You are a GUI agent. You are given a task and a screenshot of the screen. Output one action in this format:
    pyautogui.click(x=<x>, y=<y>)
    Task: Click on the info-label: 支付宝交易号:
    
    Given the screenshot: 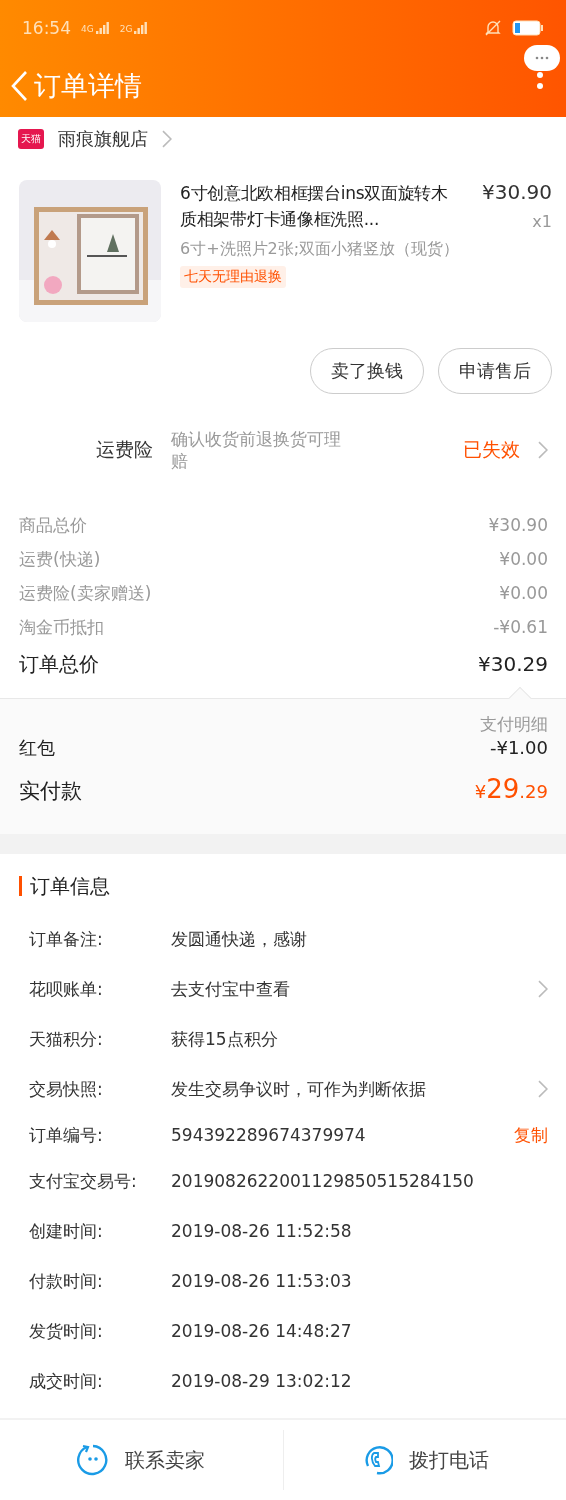 What is the action you would take?
    pyautogui.click(x=83, y=1181)
    